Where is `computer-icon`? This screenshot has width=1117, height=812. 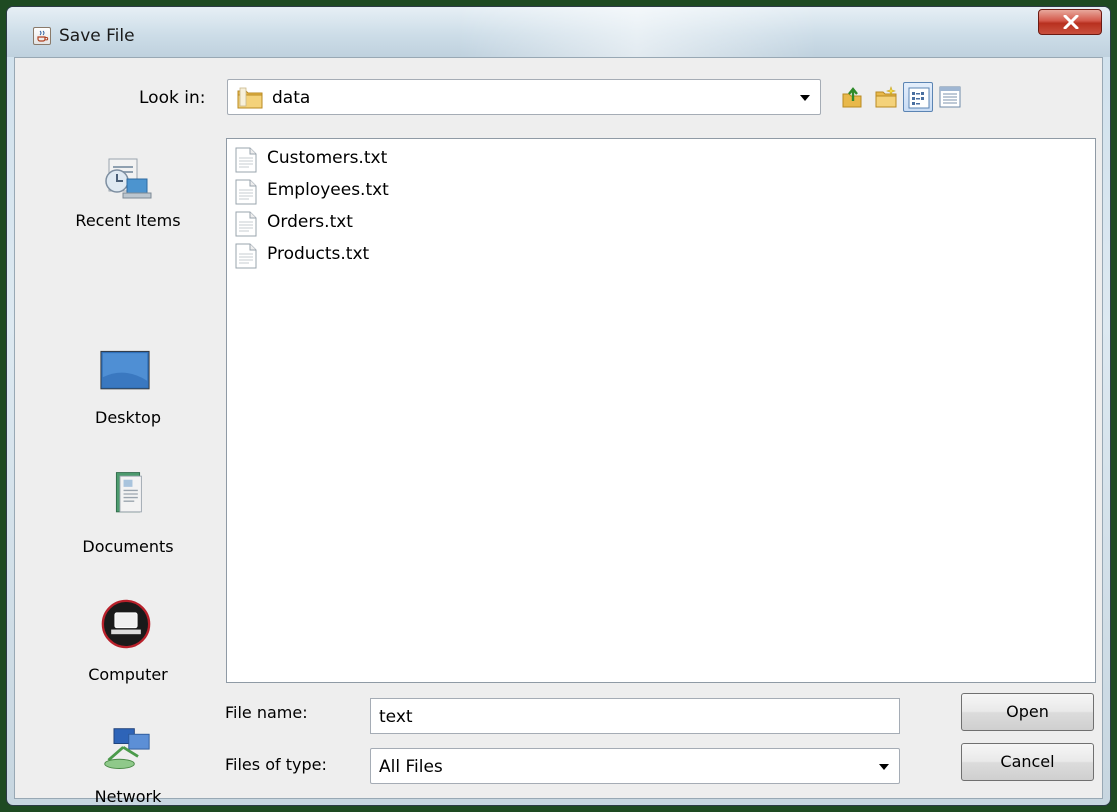 computer-icon is located at coordinates (126, 624).